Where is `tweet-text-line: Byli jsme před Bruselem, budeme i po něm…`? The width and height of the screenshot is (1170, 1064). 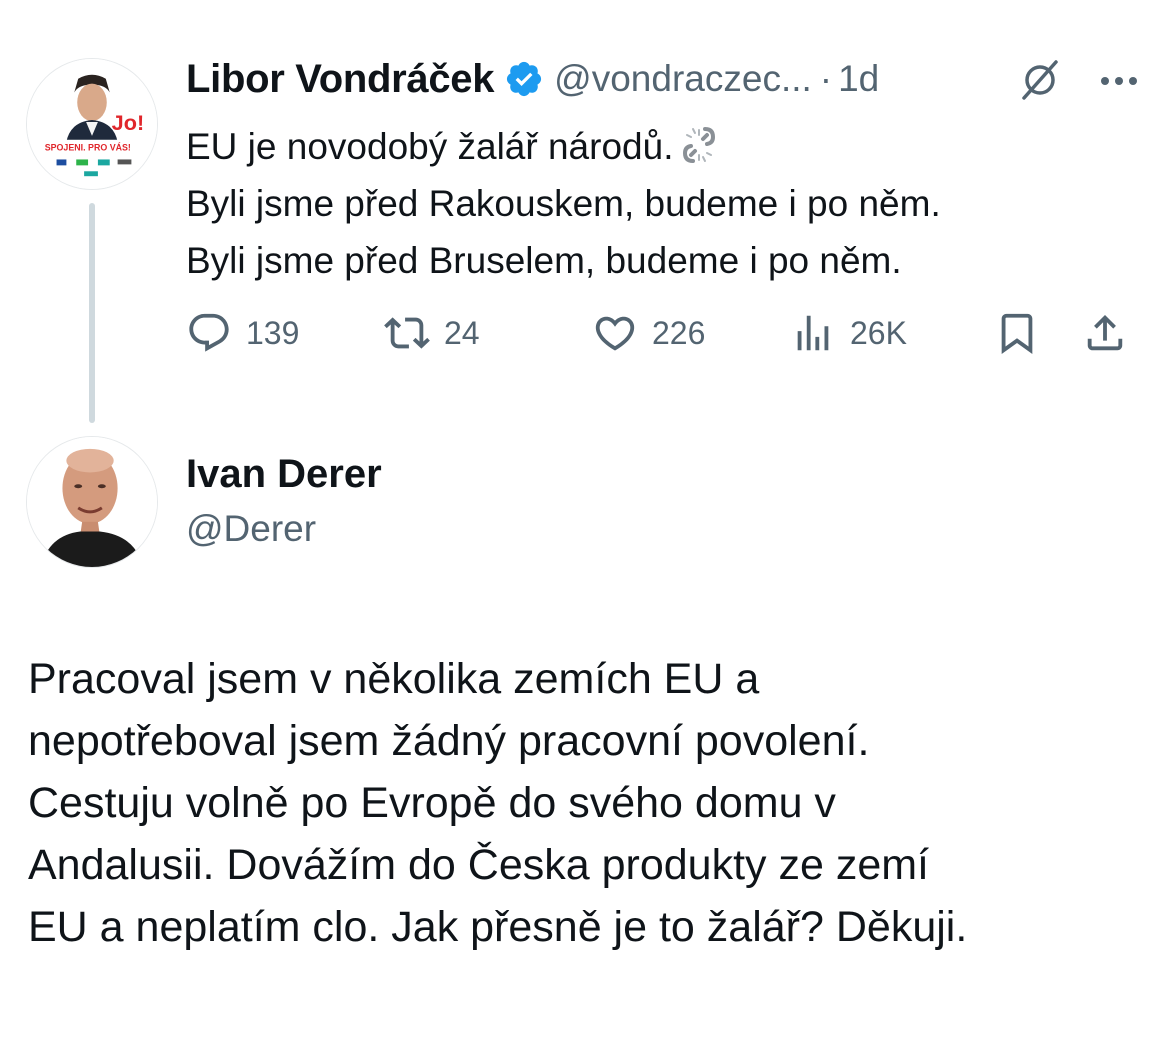 tweet-text-line: Byli jsme před Bruselem, budeme i po něm… is located at coordinates (544, 260).